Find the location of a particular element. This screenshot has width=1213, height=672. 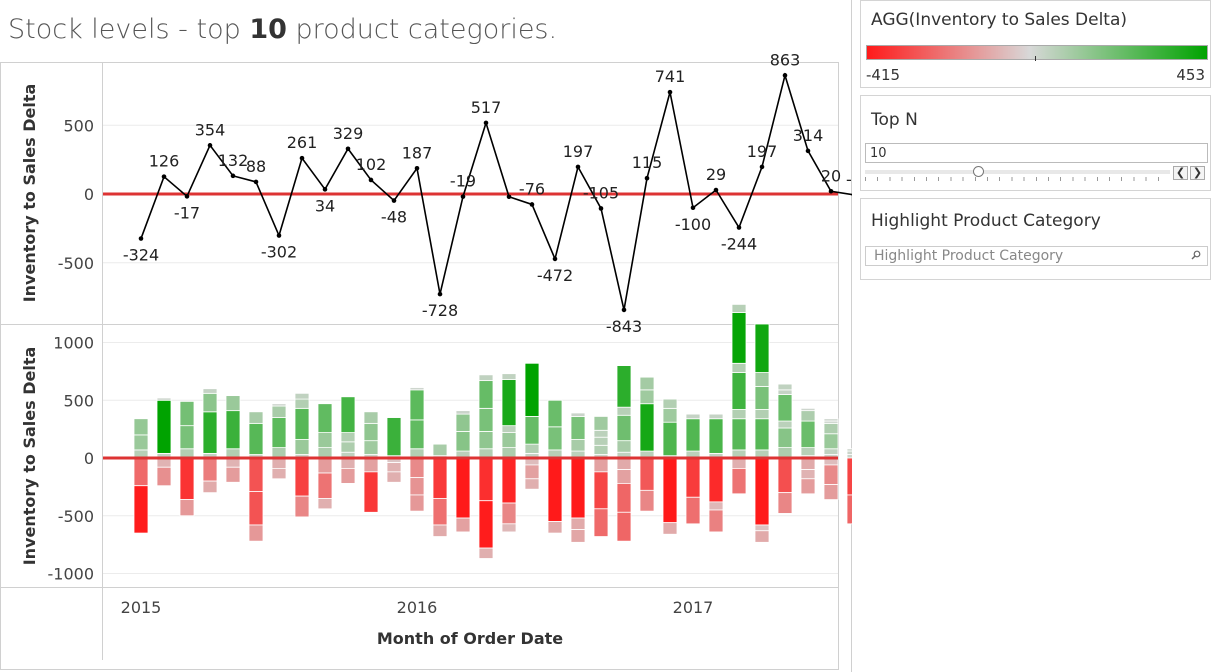

color-legend-max-label: 453 is located at coordinates (1190, 75).